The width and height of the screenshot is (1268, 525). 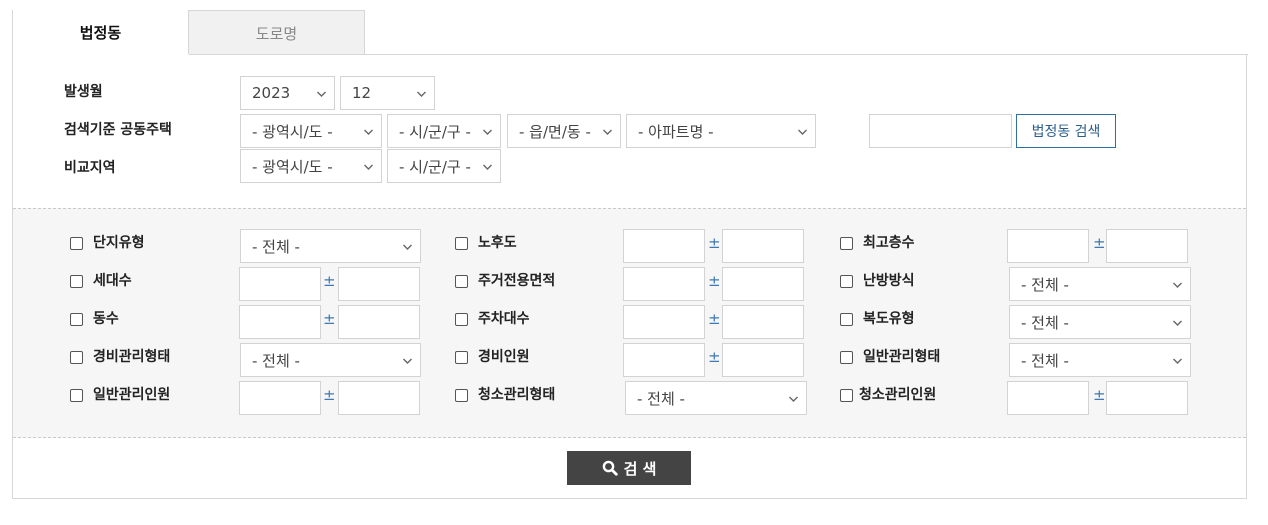 I want to click on cleaning-mgmt-type-checkbox, so click(x=461, y=395).